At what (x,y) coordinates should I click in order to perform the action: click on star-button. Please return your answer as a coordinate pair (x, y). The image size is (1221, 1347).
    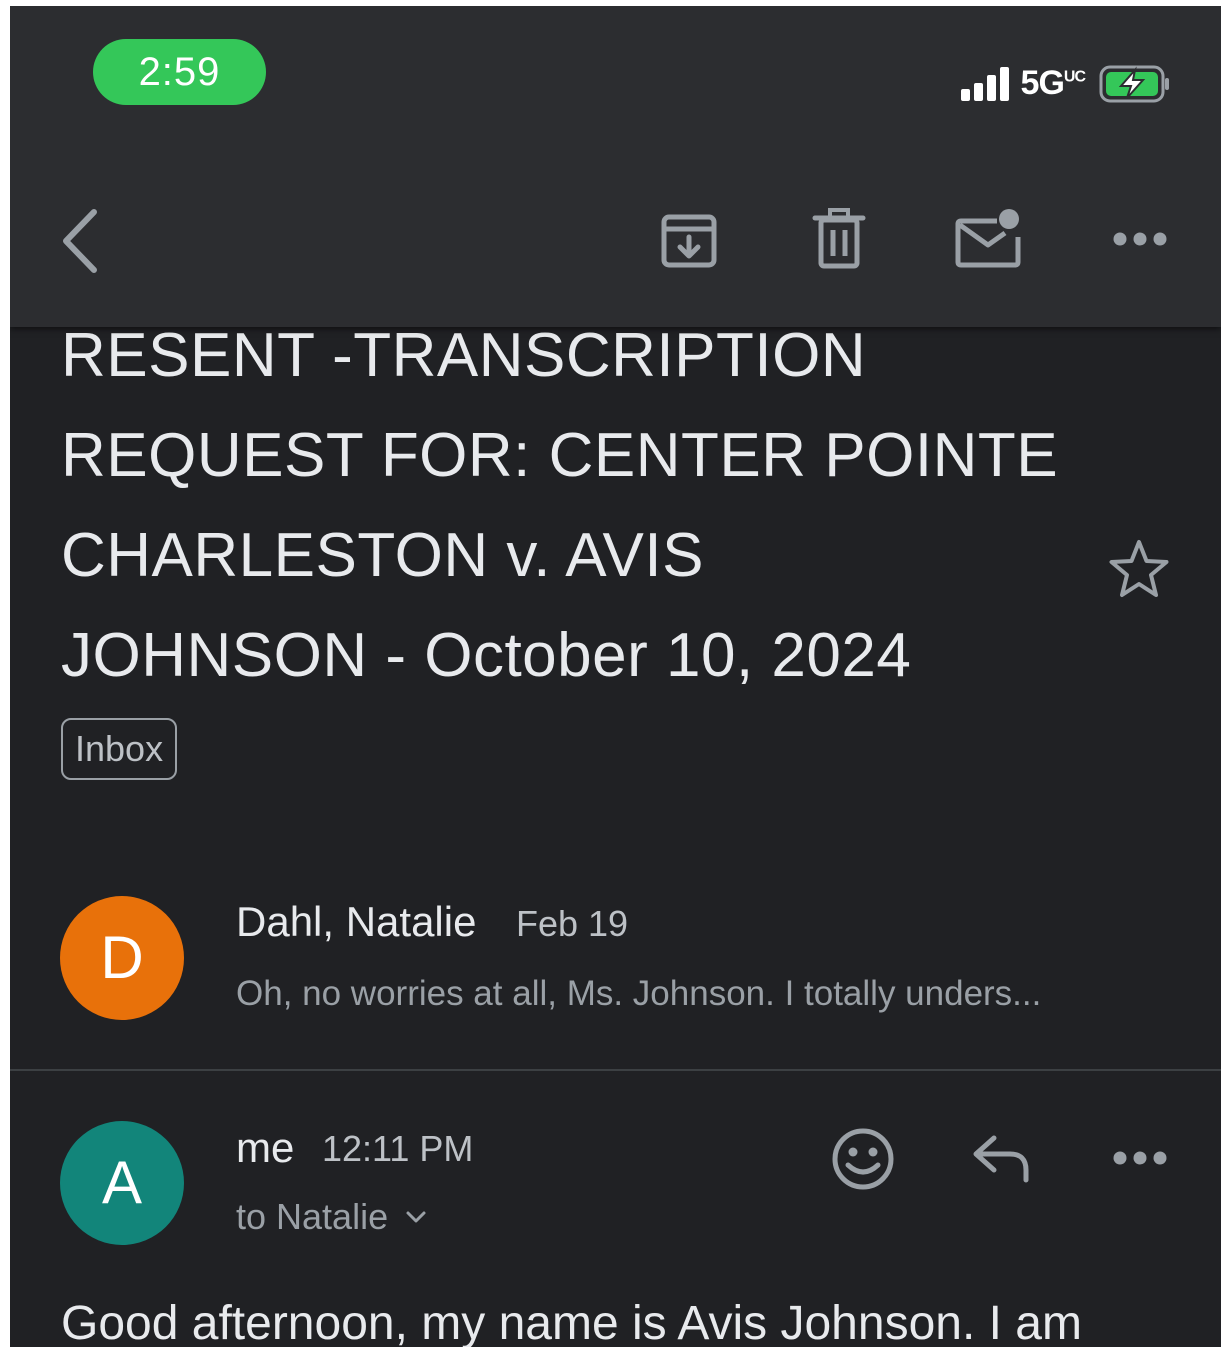
    Looking at the image, I should click on (1139, 569).